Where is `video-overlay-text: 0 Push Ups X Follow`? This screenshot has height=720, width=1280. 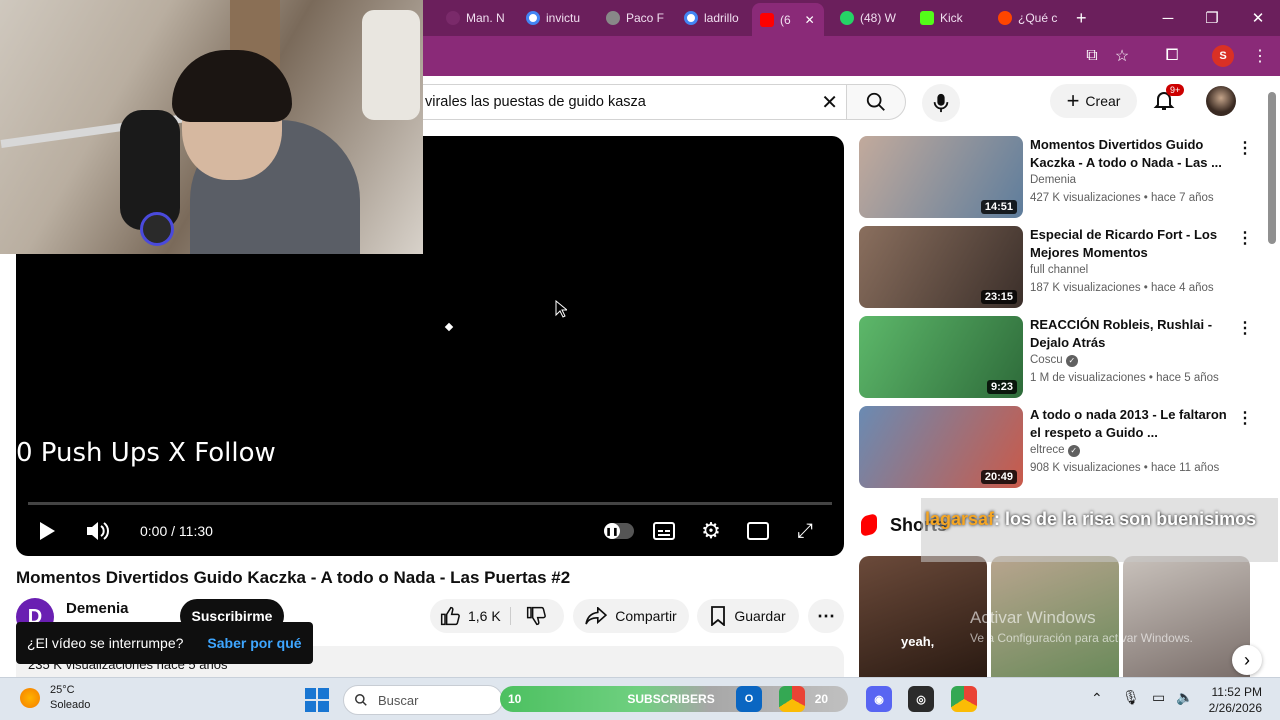
video-overlay-text: 0 Push Ups X Follow is located at coordinates (146, 453).